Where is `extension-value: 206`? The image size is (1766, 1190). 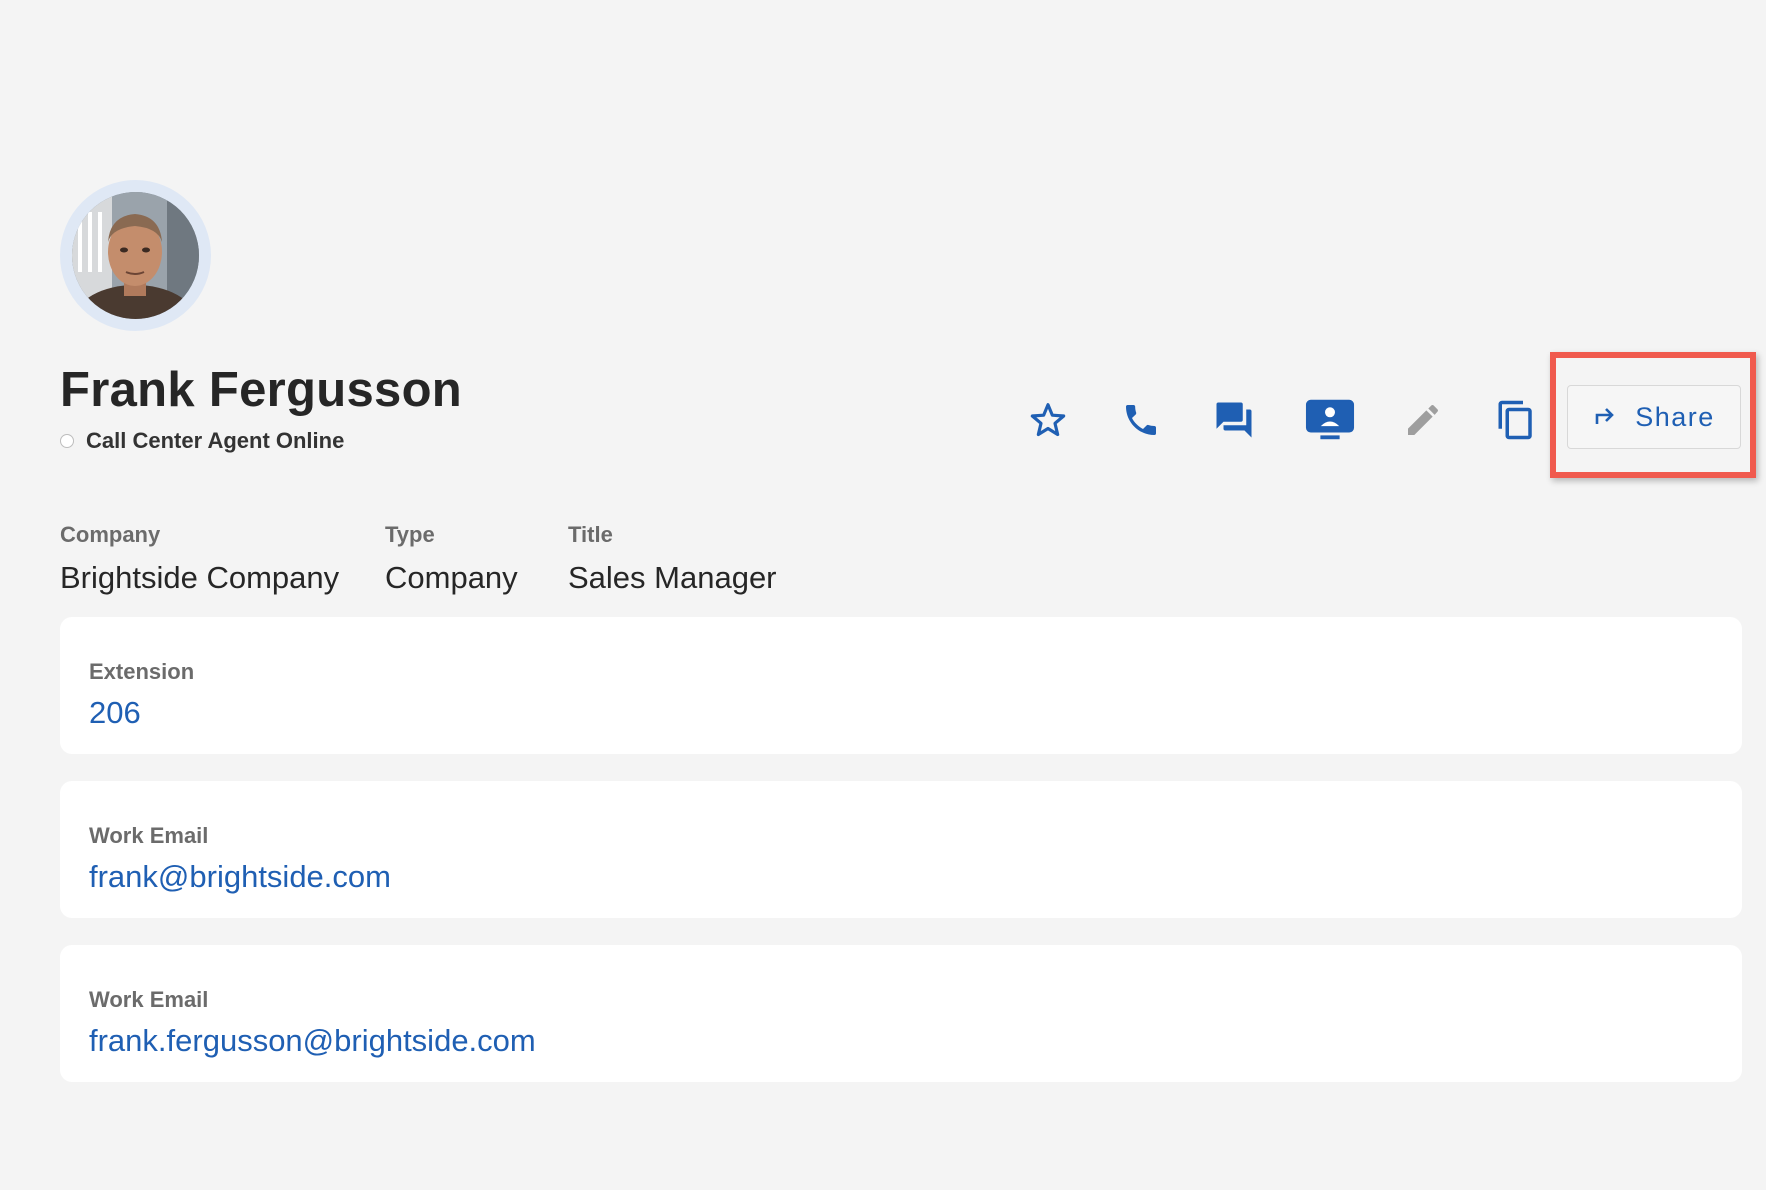 extension-value: 206 is located at coordinates (115, 713).